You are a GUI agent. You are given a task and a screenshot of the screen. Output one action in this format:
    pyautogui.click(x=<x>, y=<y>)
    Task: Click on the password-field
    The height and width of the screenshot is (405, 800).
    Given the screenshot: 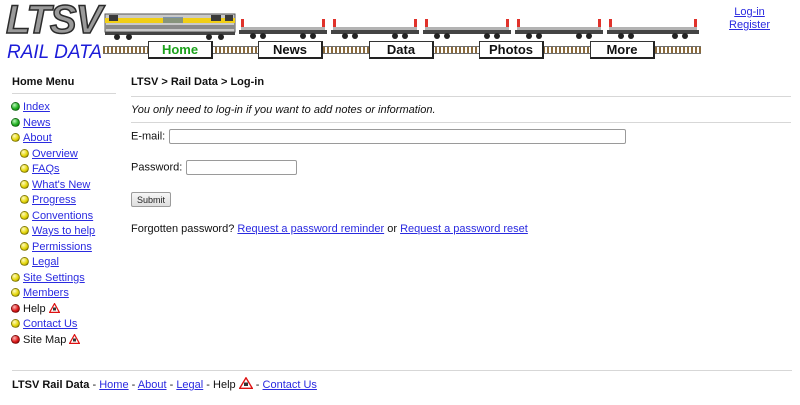 What is the action you would take?
    pyautogui.click(x=242, y=167)
    